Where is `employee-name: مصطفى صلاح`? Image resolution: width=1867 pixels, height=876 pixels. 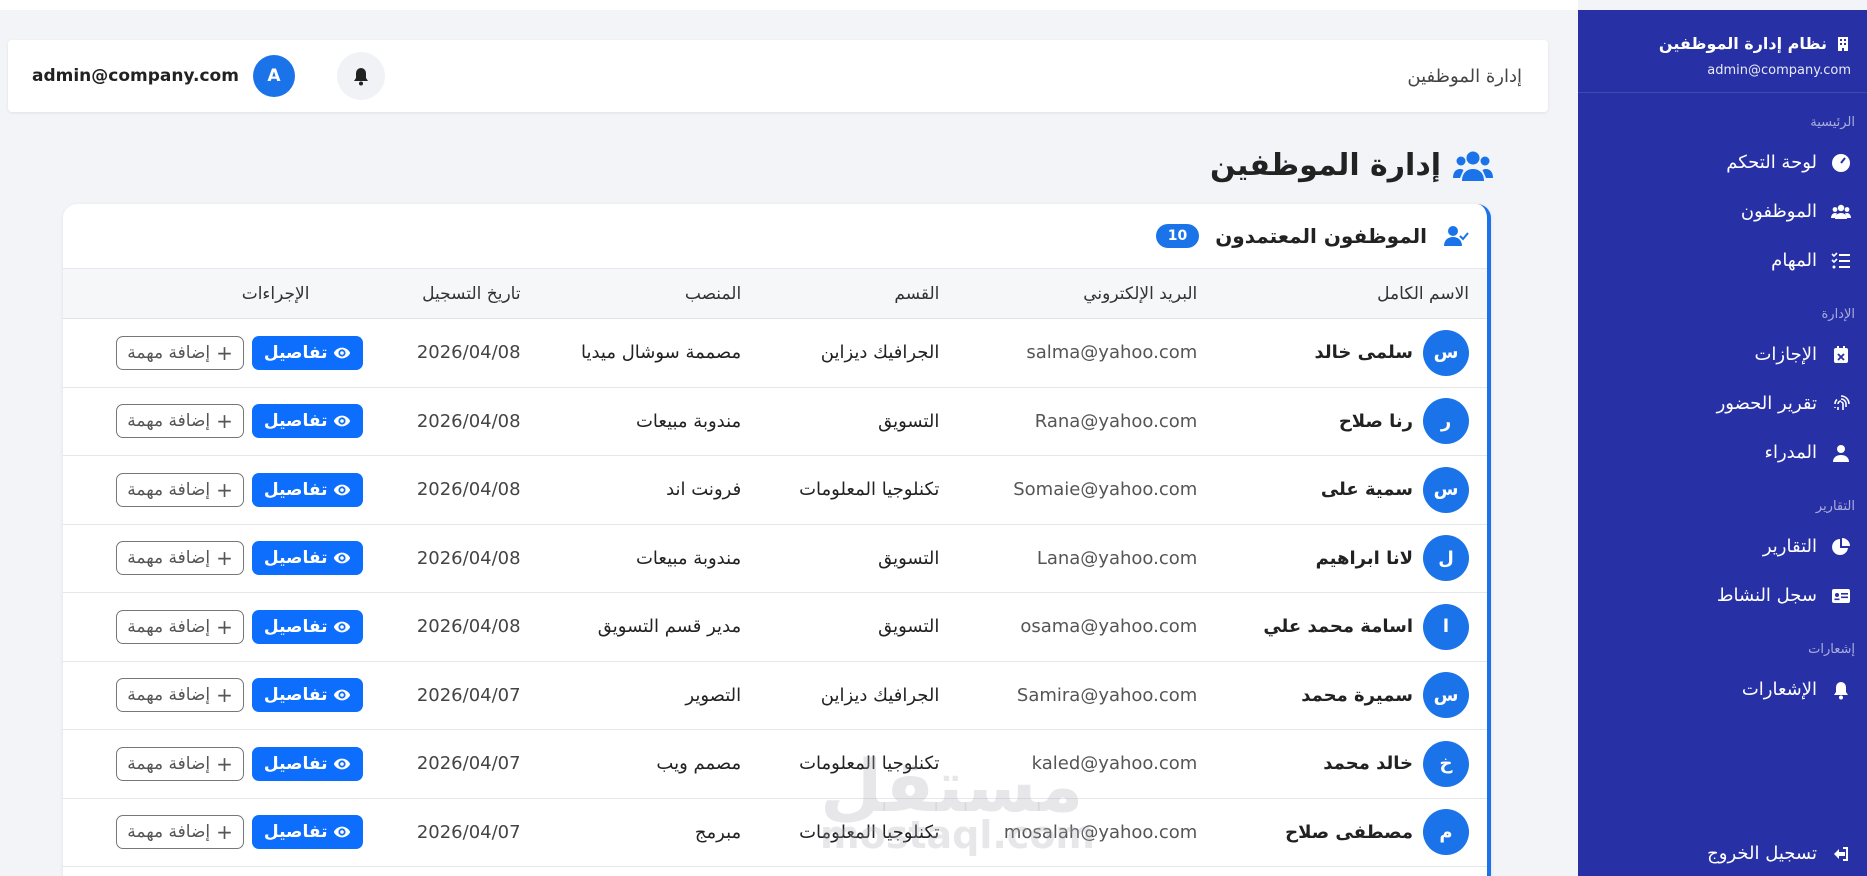
employee-name: مصطفى صلاح is located at coordinates (1349, 832).